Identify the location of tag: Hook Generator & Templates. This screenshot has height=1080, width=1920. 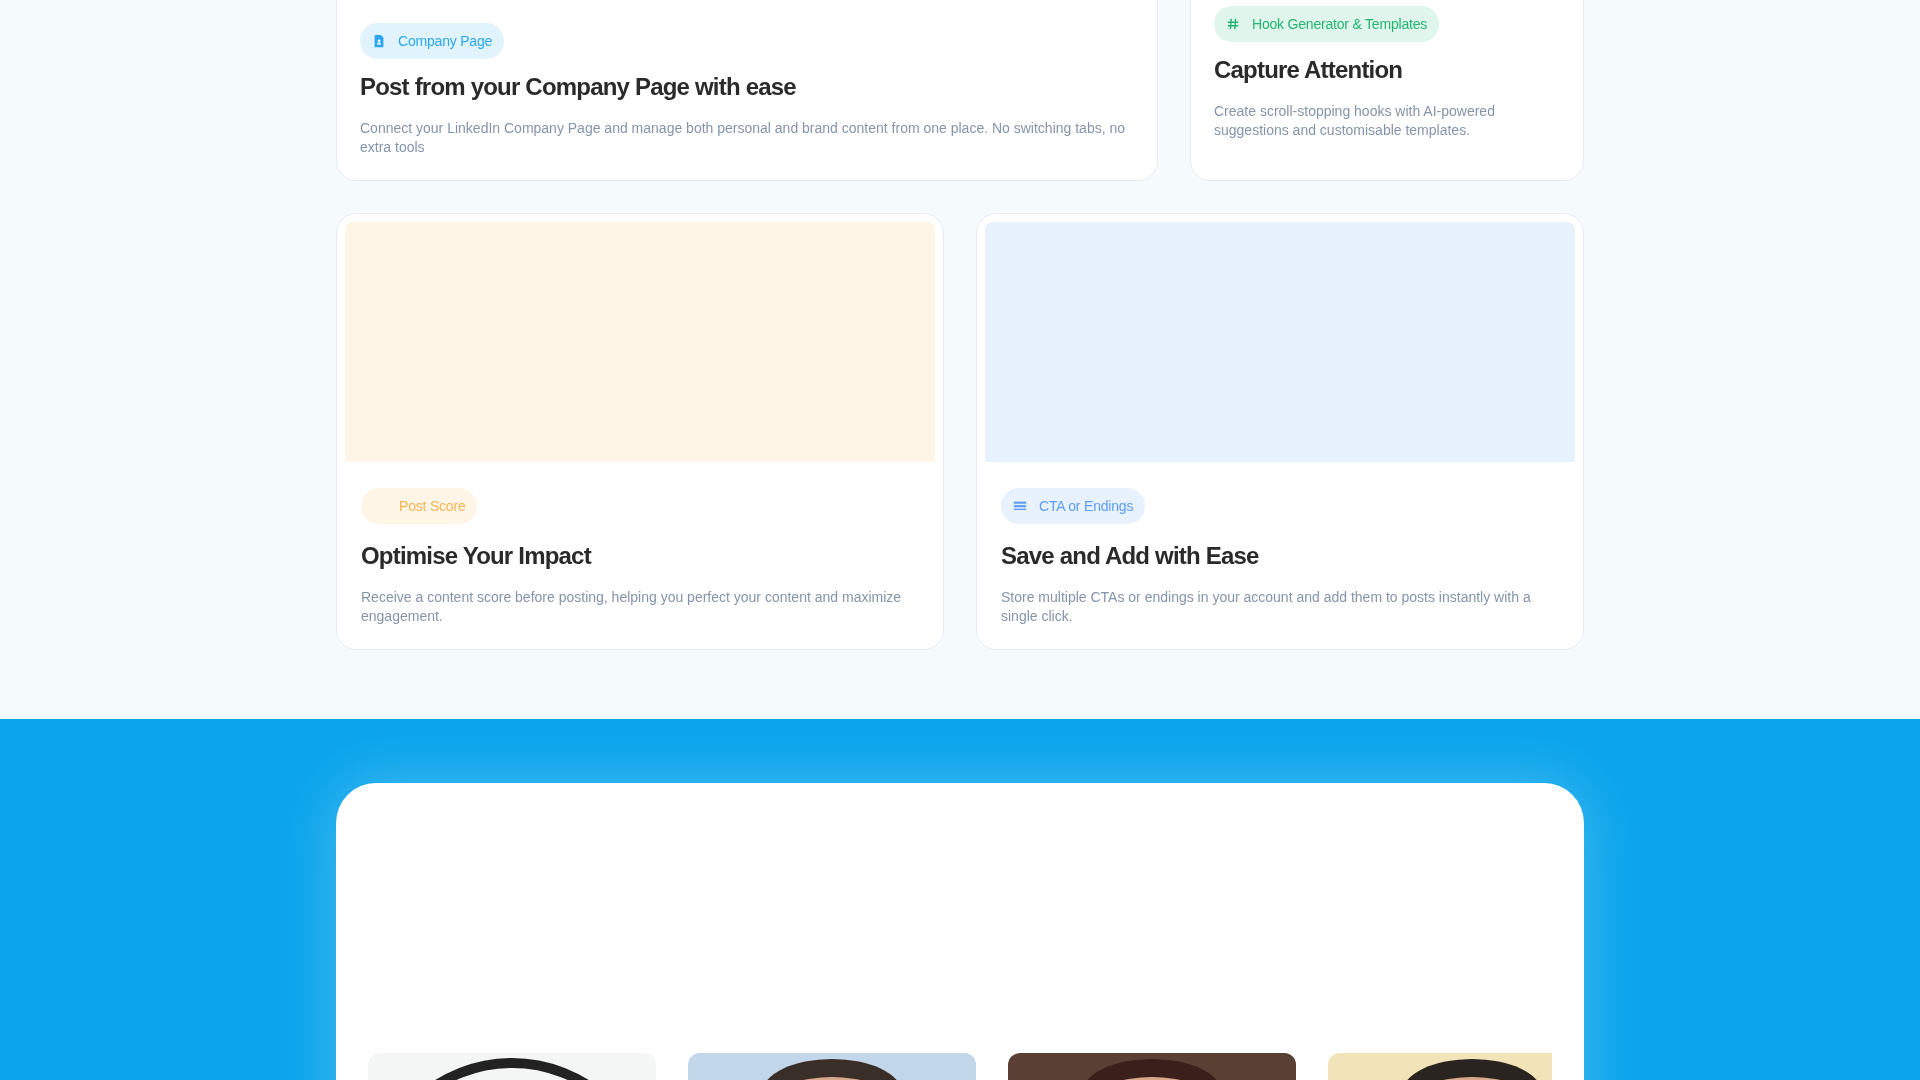
(1327, 24).